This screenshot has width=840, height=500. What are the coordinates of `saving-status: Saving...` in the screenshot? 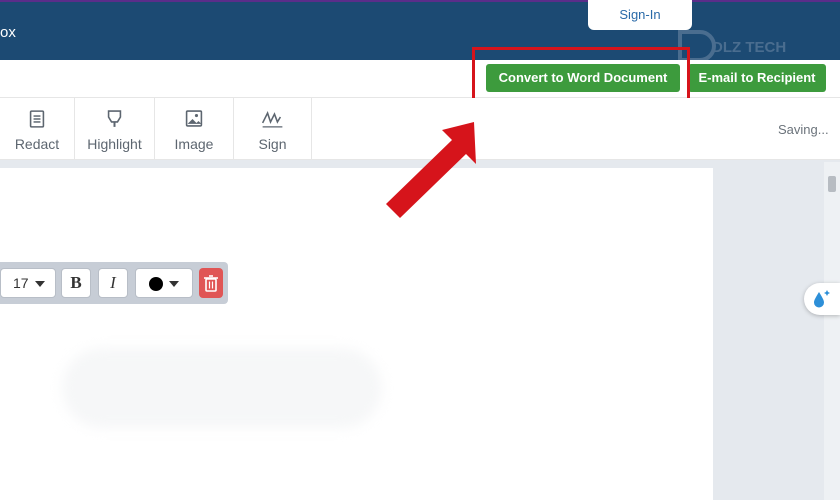 It's located at (803, 129).